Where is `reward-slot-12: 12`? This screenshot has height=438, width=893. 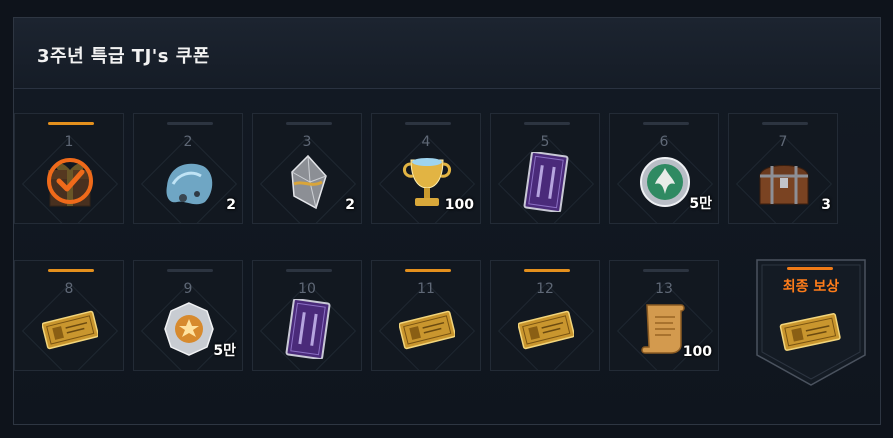
reward-slot-12: 12 is located at coordinates (545, 315).